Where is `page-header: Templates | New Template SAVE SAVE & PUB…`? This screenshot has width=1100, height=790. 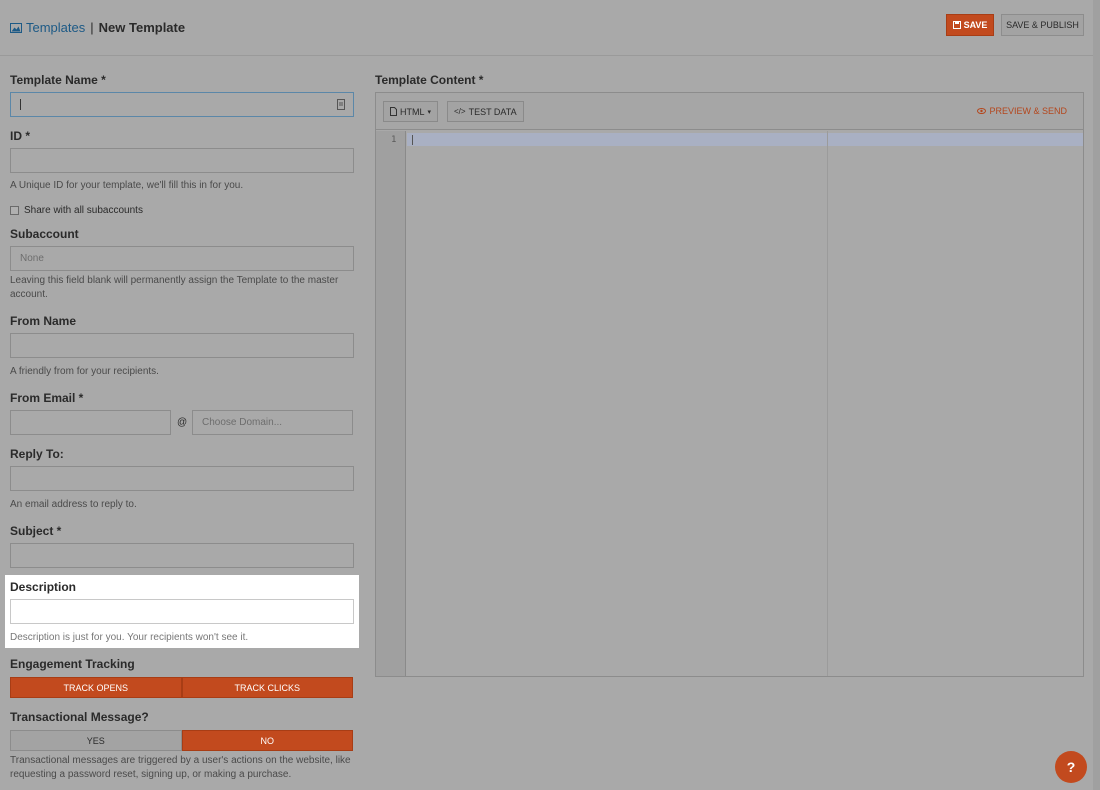 page-header: Templates | New Template SAVE SAVE & PUB… is located at coordinates (550, 28).